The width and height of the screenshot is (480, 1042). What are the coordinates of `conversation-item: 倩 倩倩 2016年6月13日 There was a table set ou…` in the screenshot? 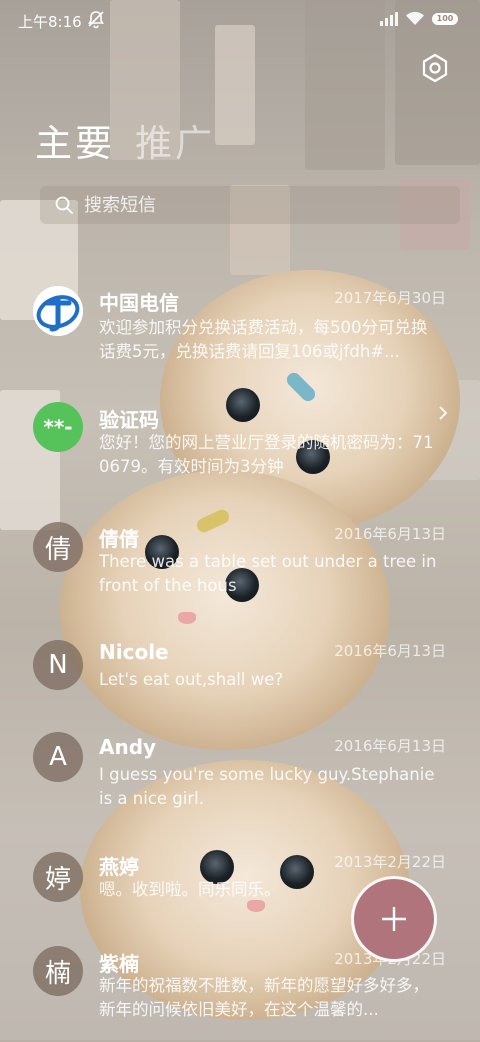 It's located at (240, 563).